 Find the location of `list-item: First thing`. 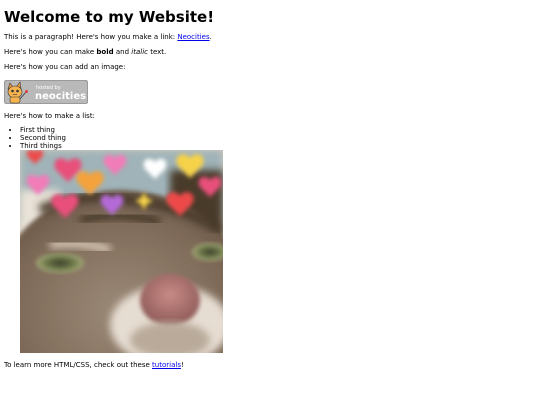

list-item: First thing is located at coordinates (43, 130).